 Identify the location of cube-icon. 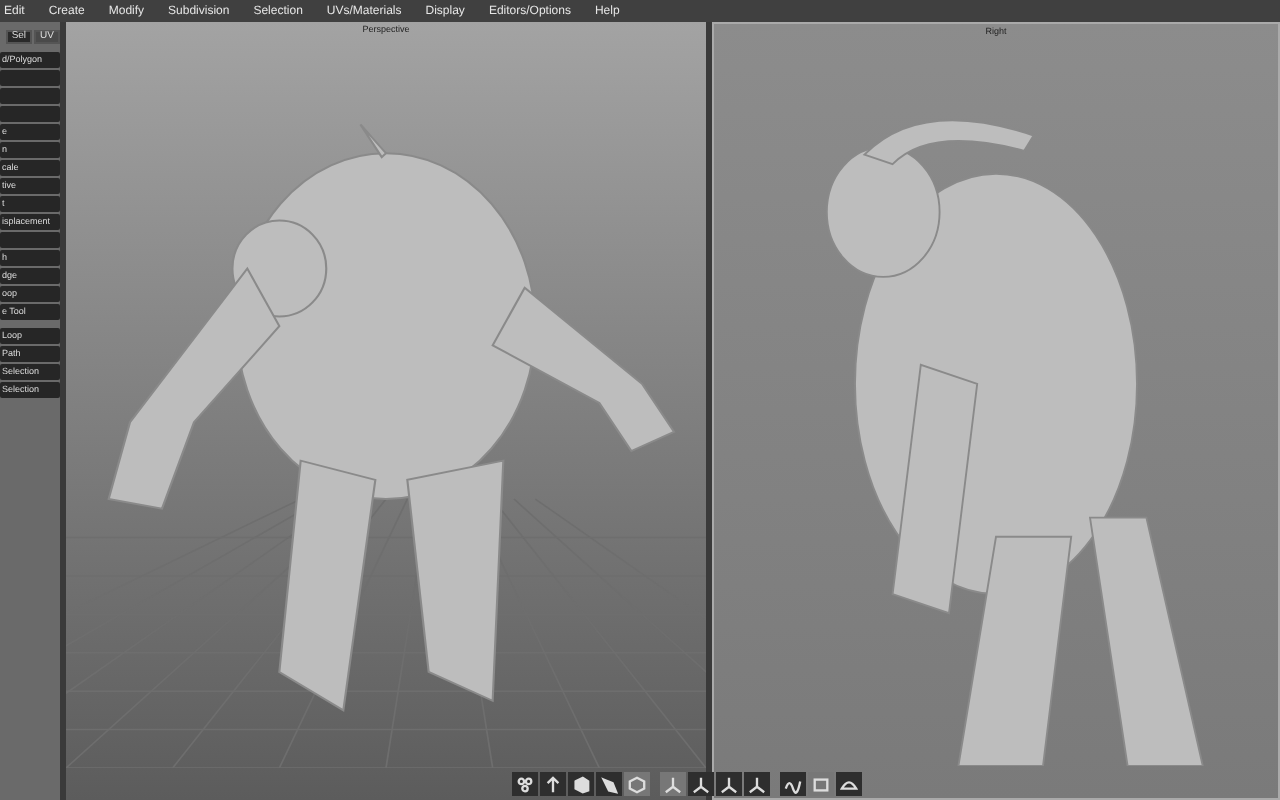
(581, 784).